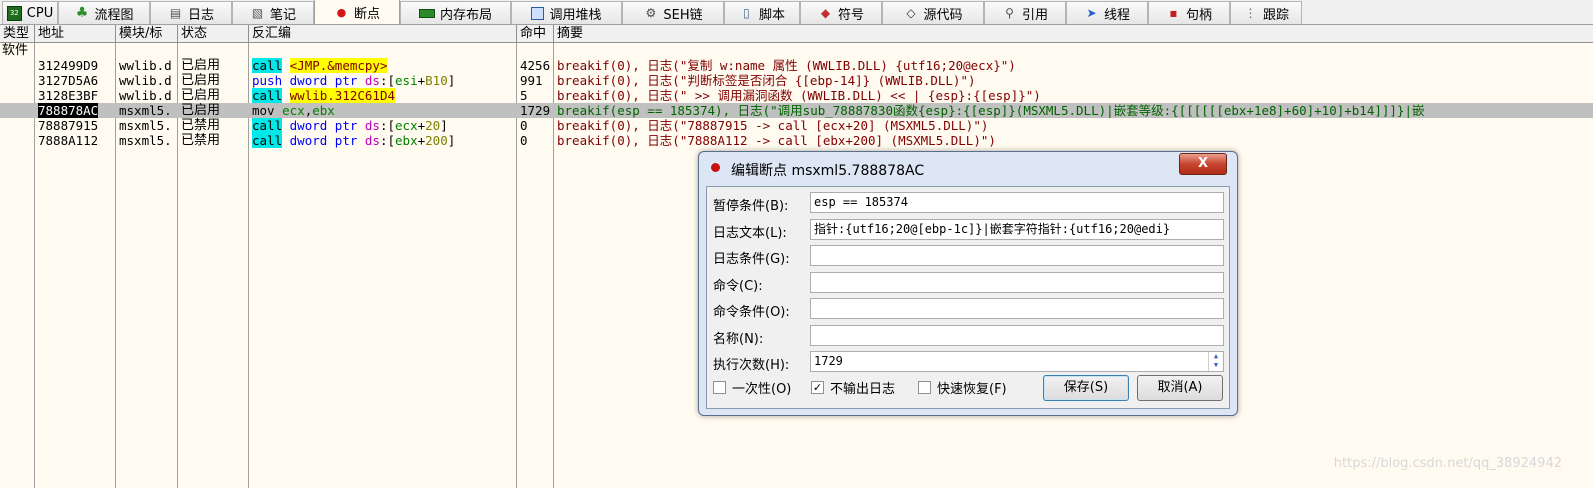 The width and height of the screenshot is (1593, 488). I want to click on tab-7: ⚙ SEH链, so click(673, 12).